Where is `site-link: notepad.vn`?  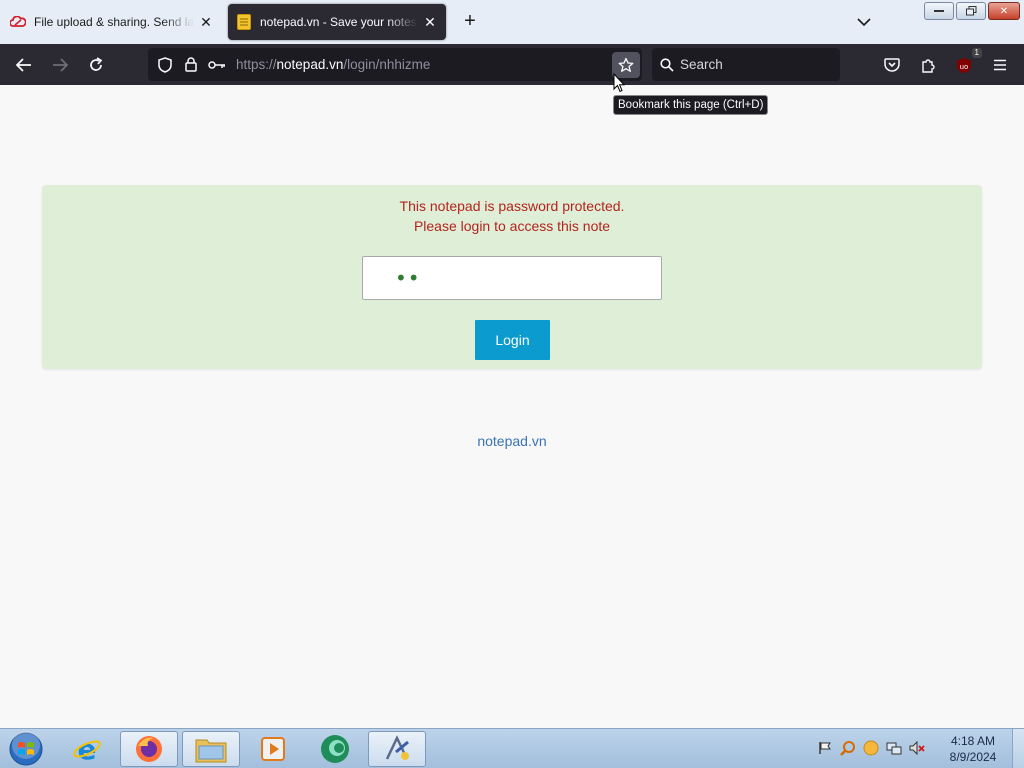
site-link: notepad.vn is located at coordinates (512, 441).